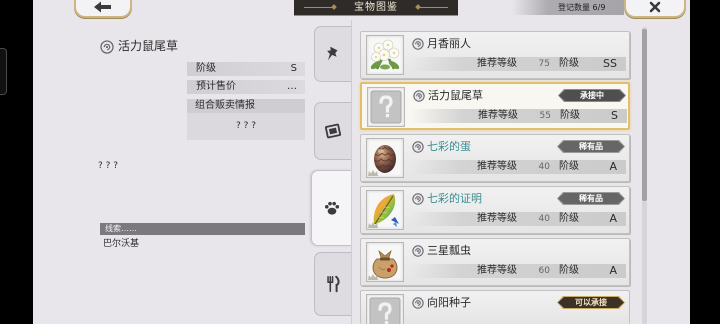  What do you see at coordinates (102, 6) in the screenshot?
I see `arrow-left-icon` at bounding box center [102, 6].